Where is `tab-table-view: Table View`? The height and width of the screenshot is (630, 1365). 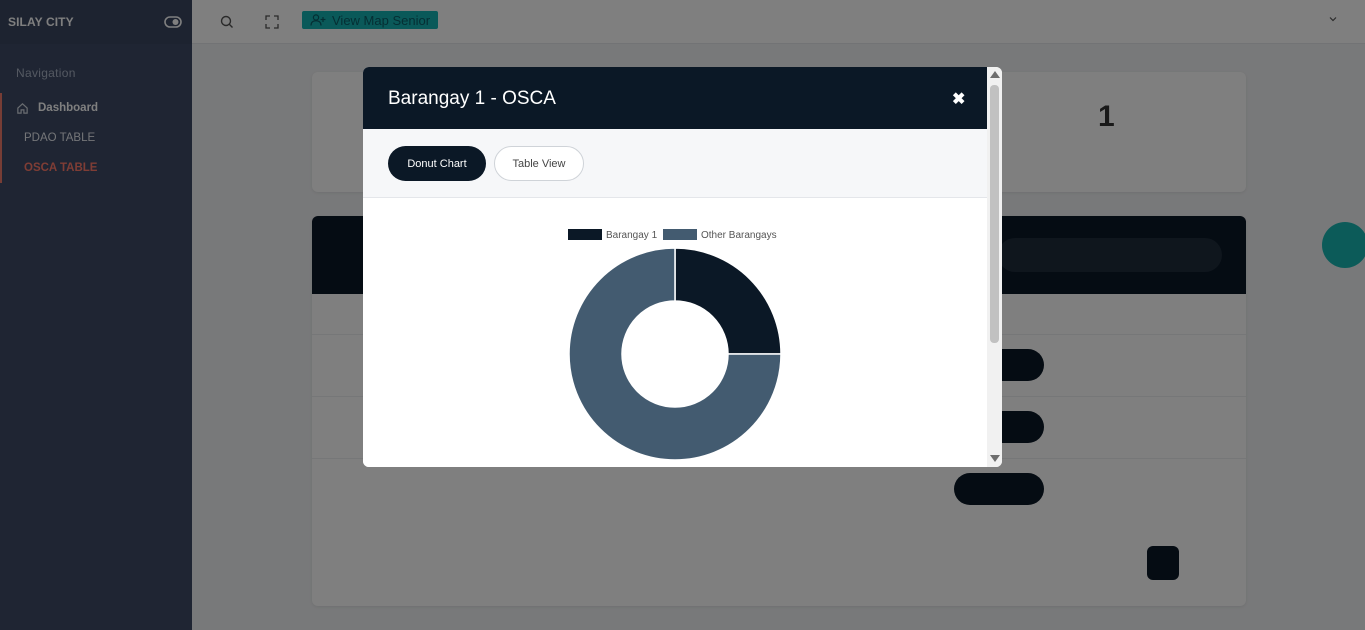
tab-table-view: Table View is located at coordinates (539, 163).